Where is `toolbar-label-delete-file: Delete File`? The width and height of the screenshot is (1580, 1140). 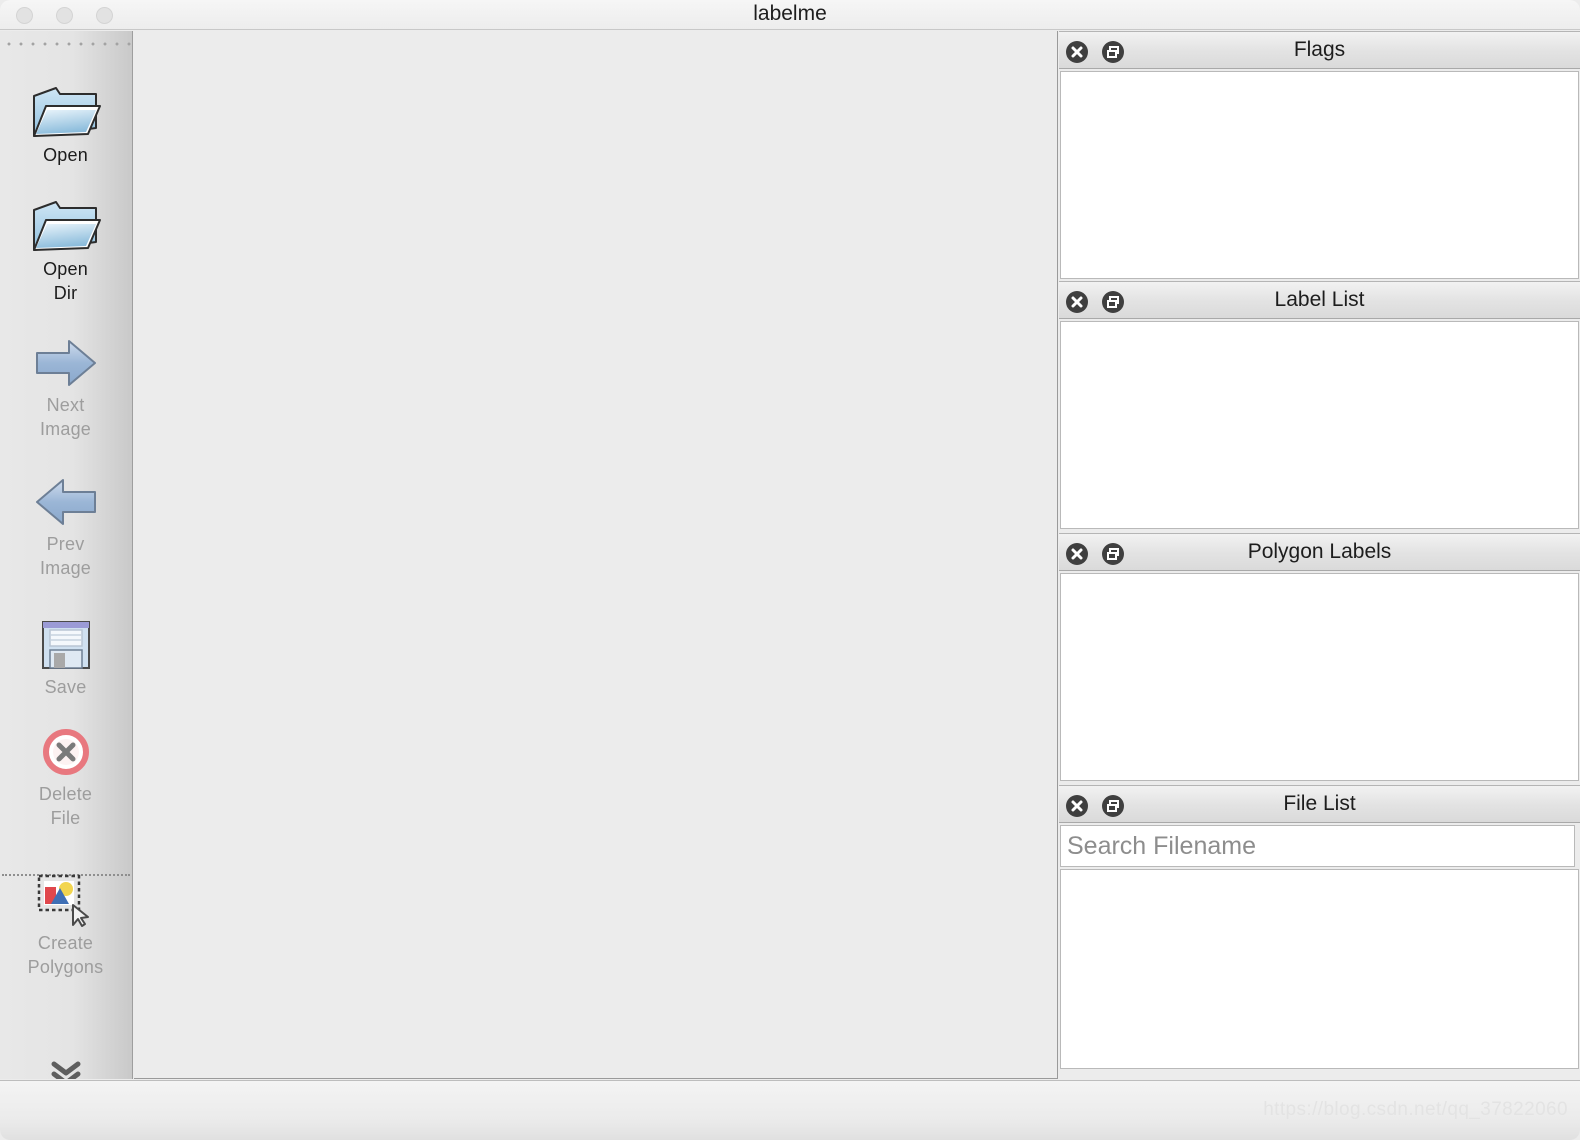 toolbar-label-delete-file: Delete File is located at coordinates (65, 806).